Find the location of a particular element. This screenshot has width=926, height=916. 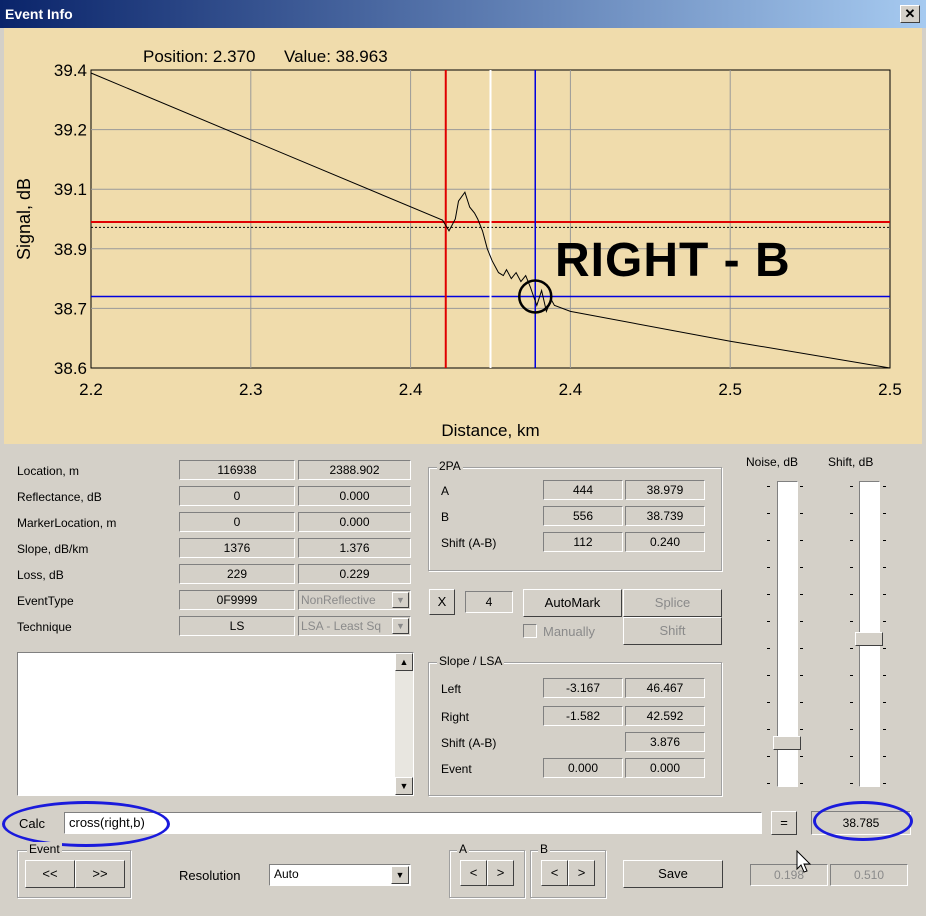

slope-shift-label: Shift (A-B) is located at coordinates (469, 743).